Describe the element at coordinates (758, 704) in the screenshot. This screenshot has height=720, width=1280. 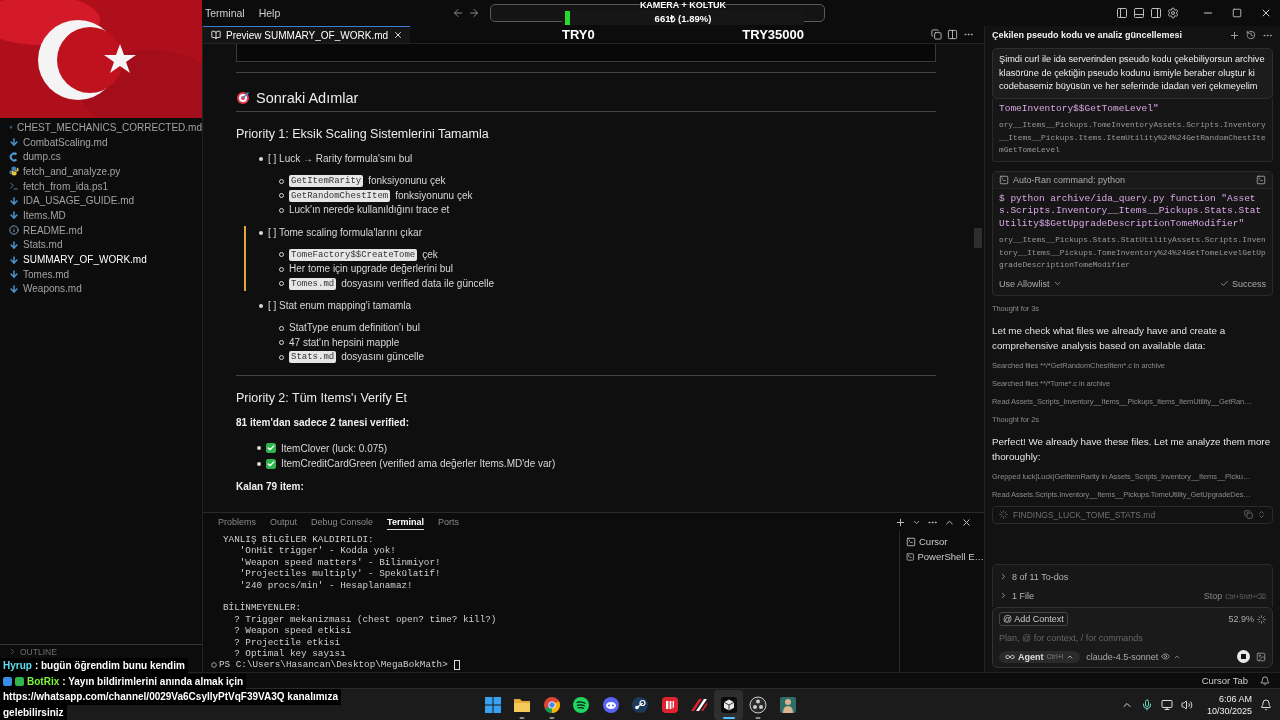
I see `recorder-icon` at that location.